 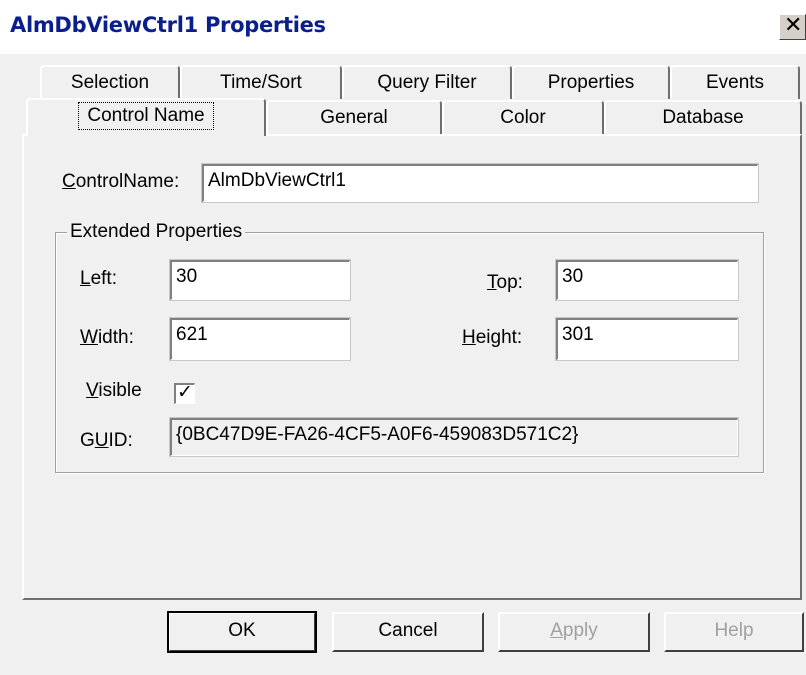 I want to click on help-button: Help, so click(x=734, y=632).